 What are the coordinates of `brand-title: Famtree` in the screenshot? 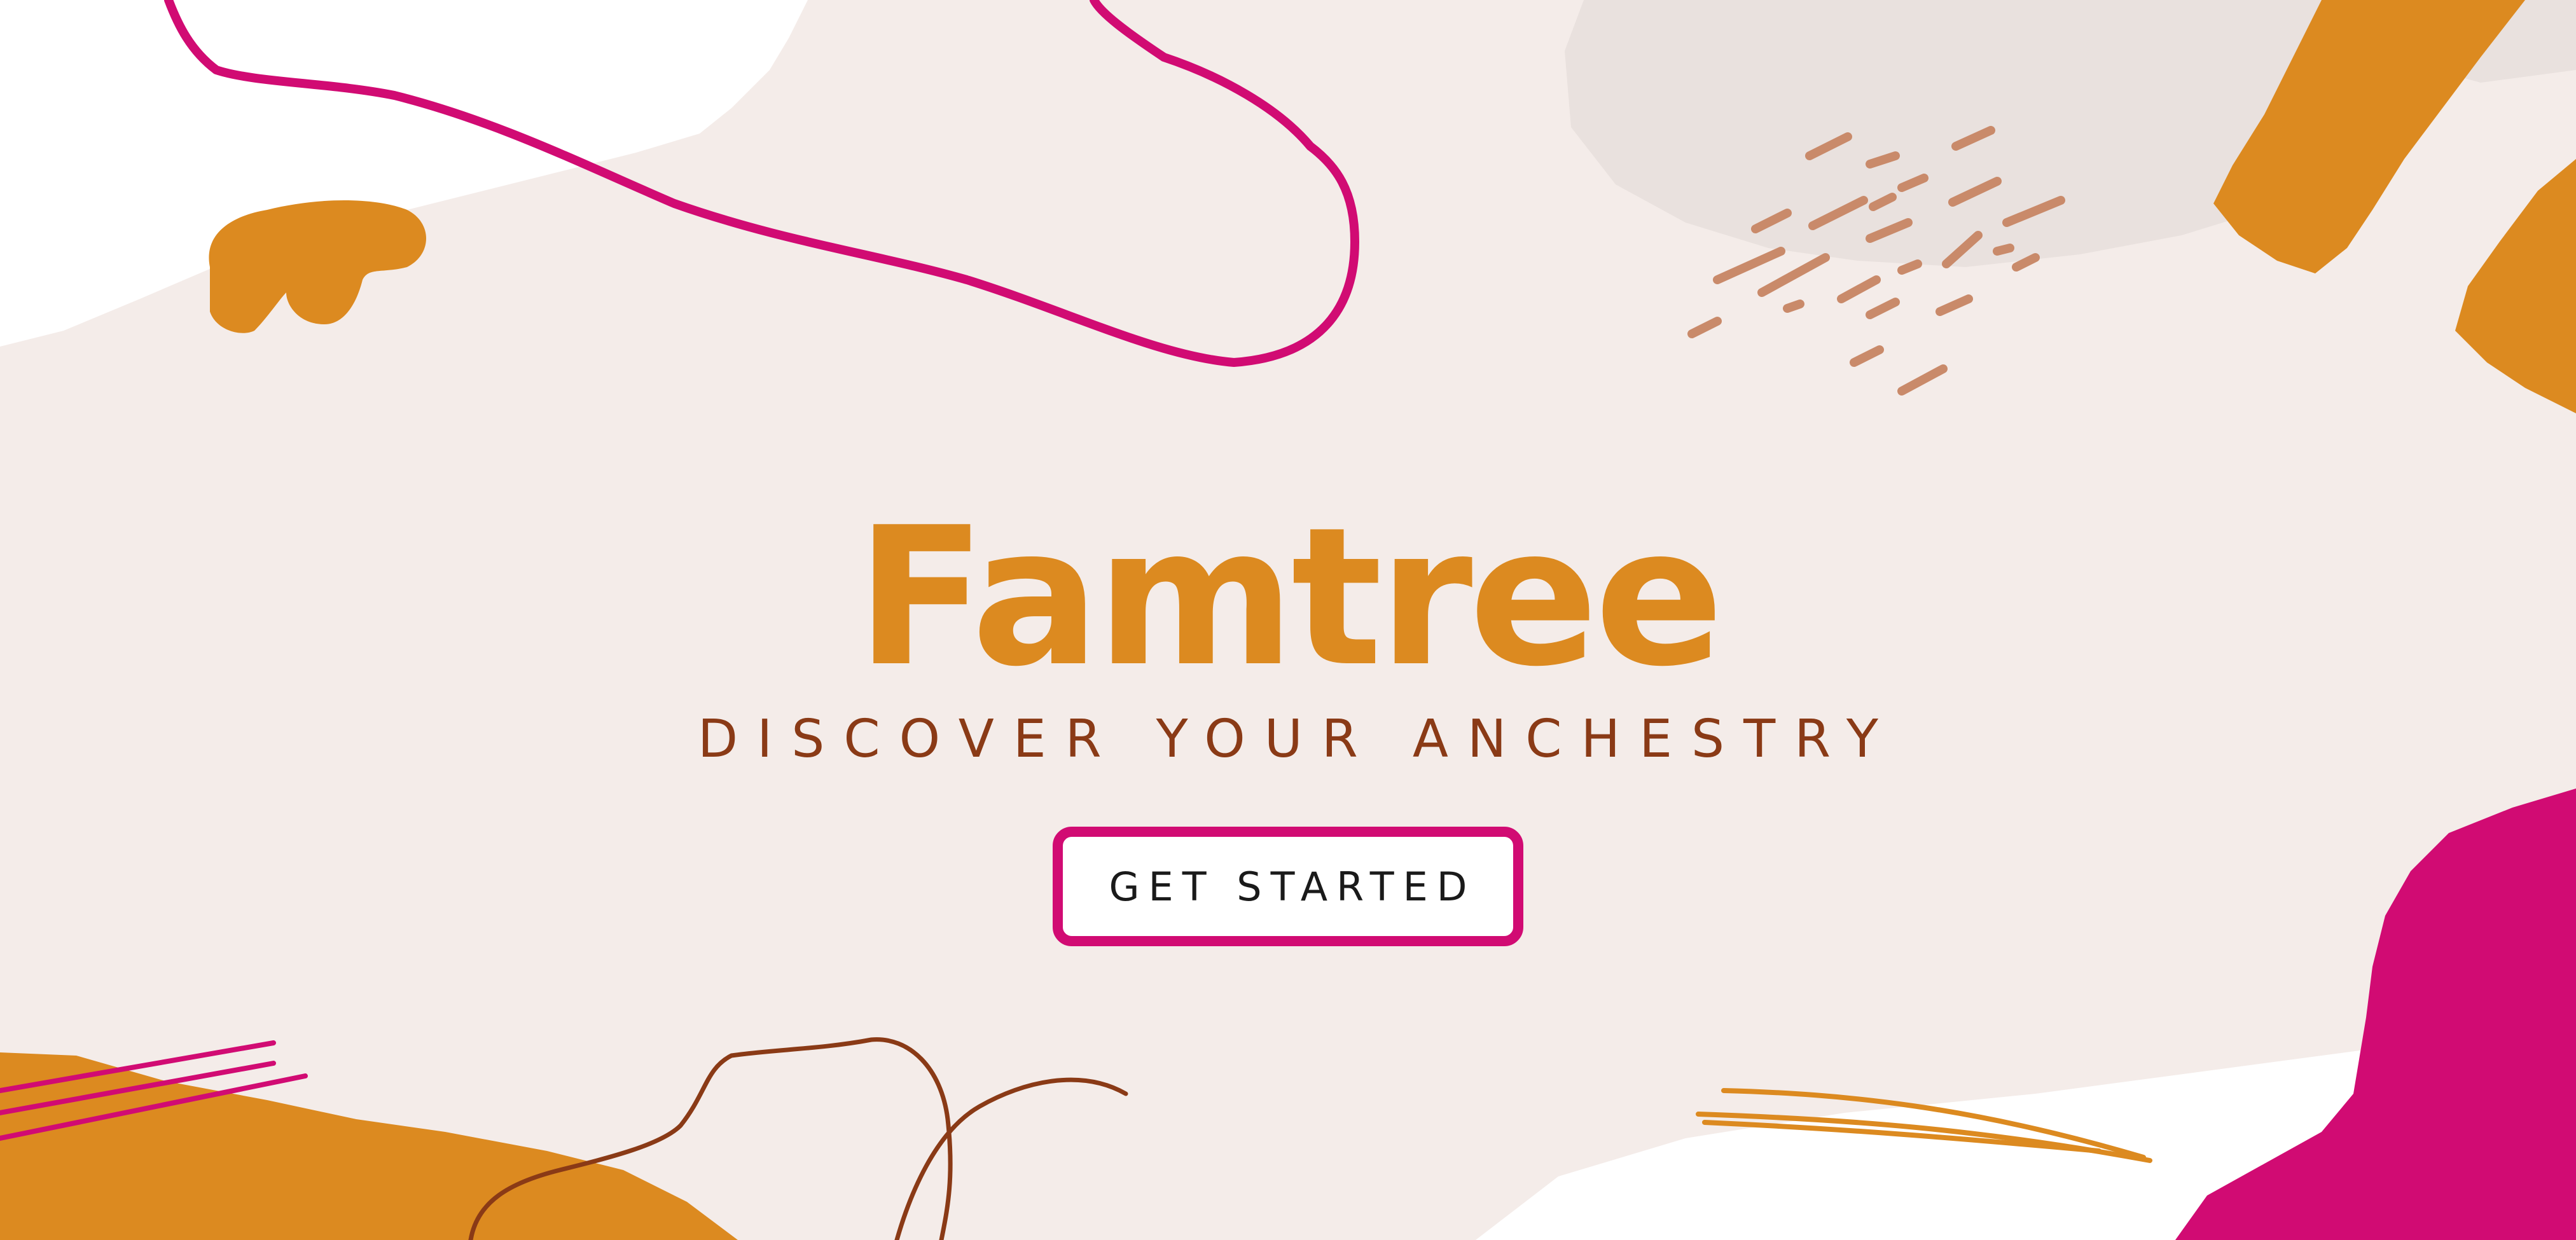 It's located at (1289, 597).